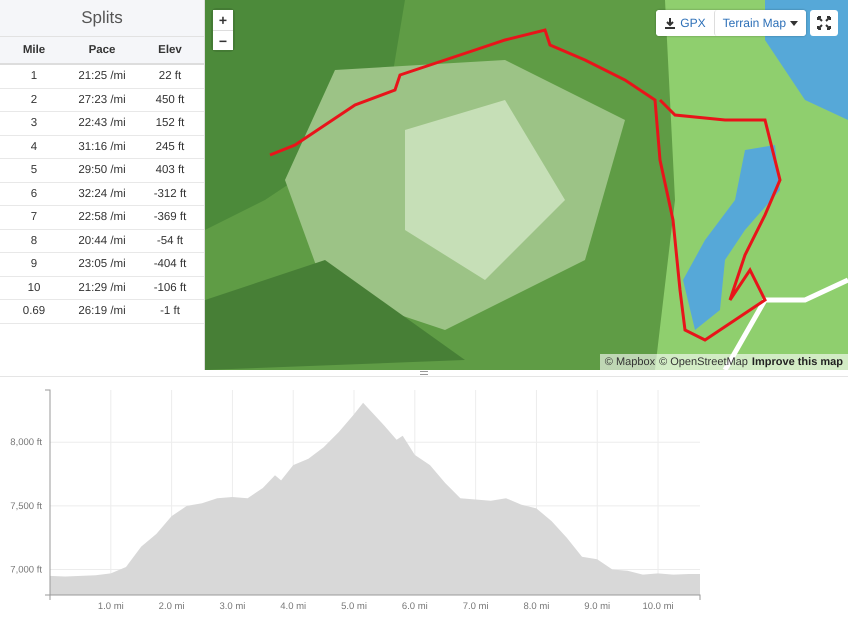 Image resolution: width=848 pixels, height=626 pixels. What do you see at coordinates (26, 442) in the screenshot?
I see `y-tick-label: 8,000 ft` at bounding box center [26, 442].